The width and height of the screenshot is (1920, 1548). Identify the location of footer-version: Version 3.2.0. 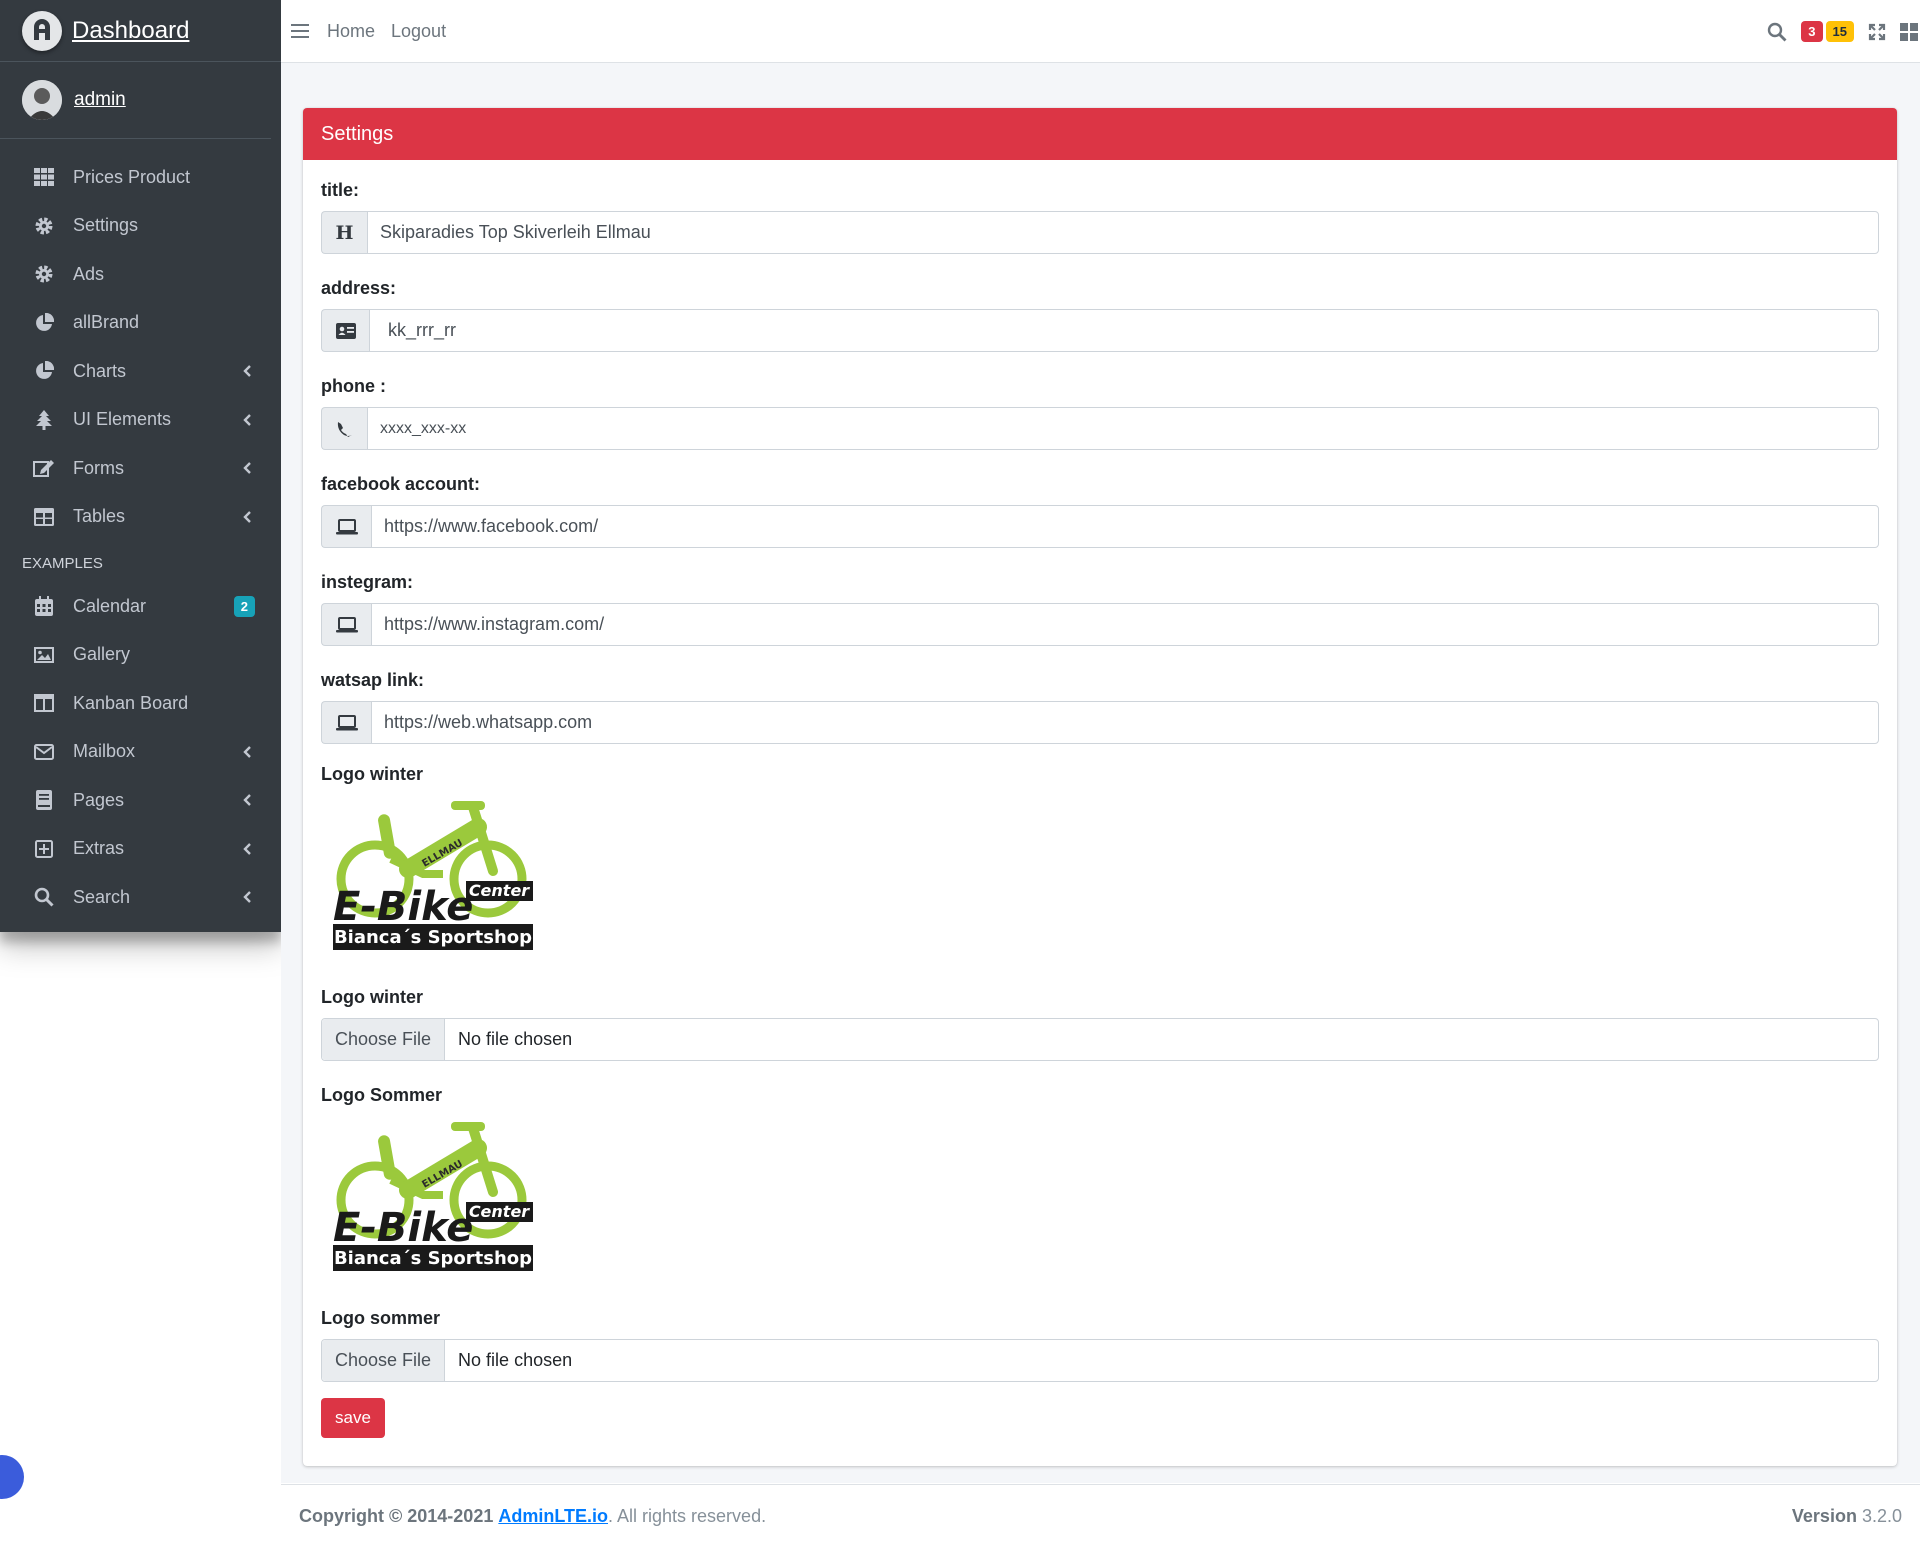
(1847, 1516).